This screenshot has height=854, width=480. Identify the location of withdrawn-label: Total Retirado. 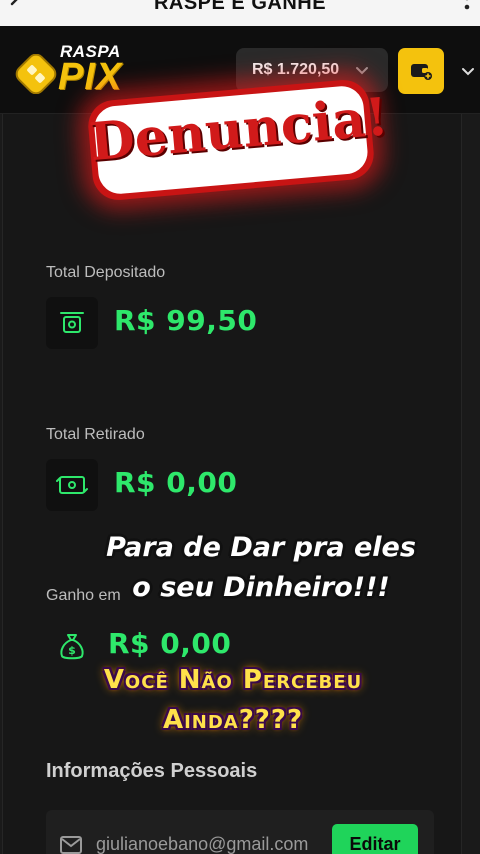
(95, 434).